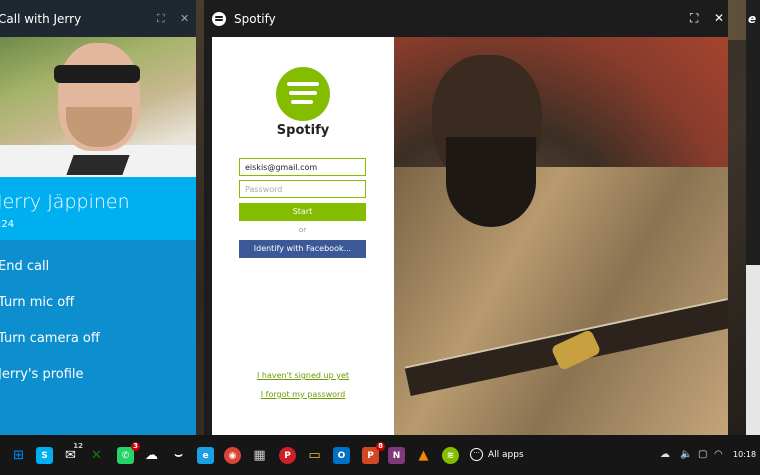  I want to click on chrome-icon: ◉, so click(232, 455).